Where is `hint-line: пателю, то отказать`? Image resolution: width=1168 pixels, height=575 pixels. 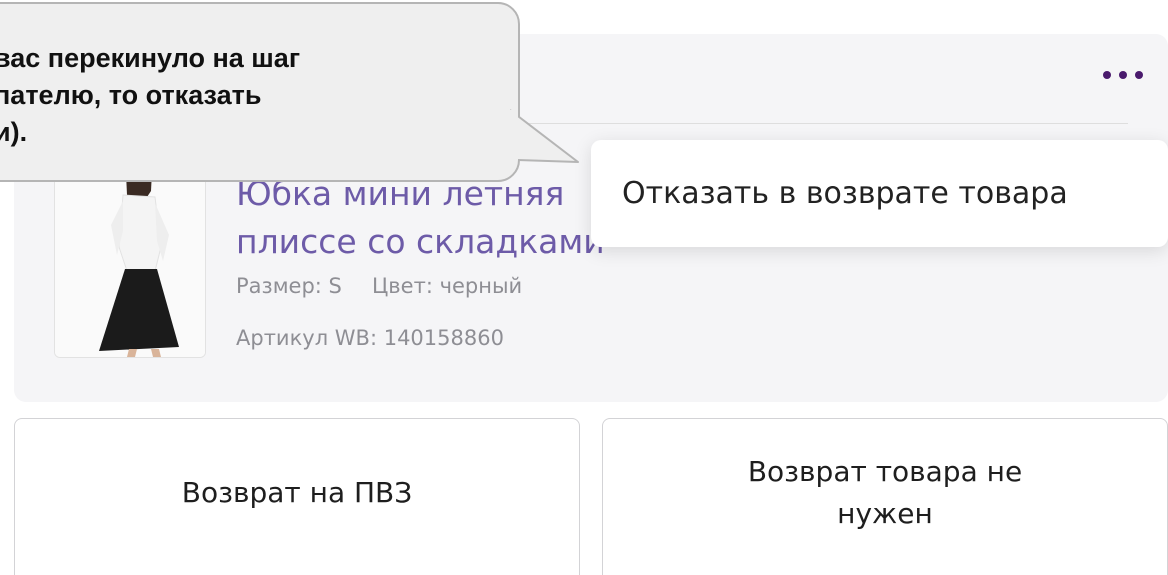 hint-line: пателю, то отказать is located at coordinates (131, 95).